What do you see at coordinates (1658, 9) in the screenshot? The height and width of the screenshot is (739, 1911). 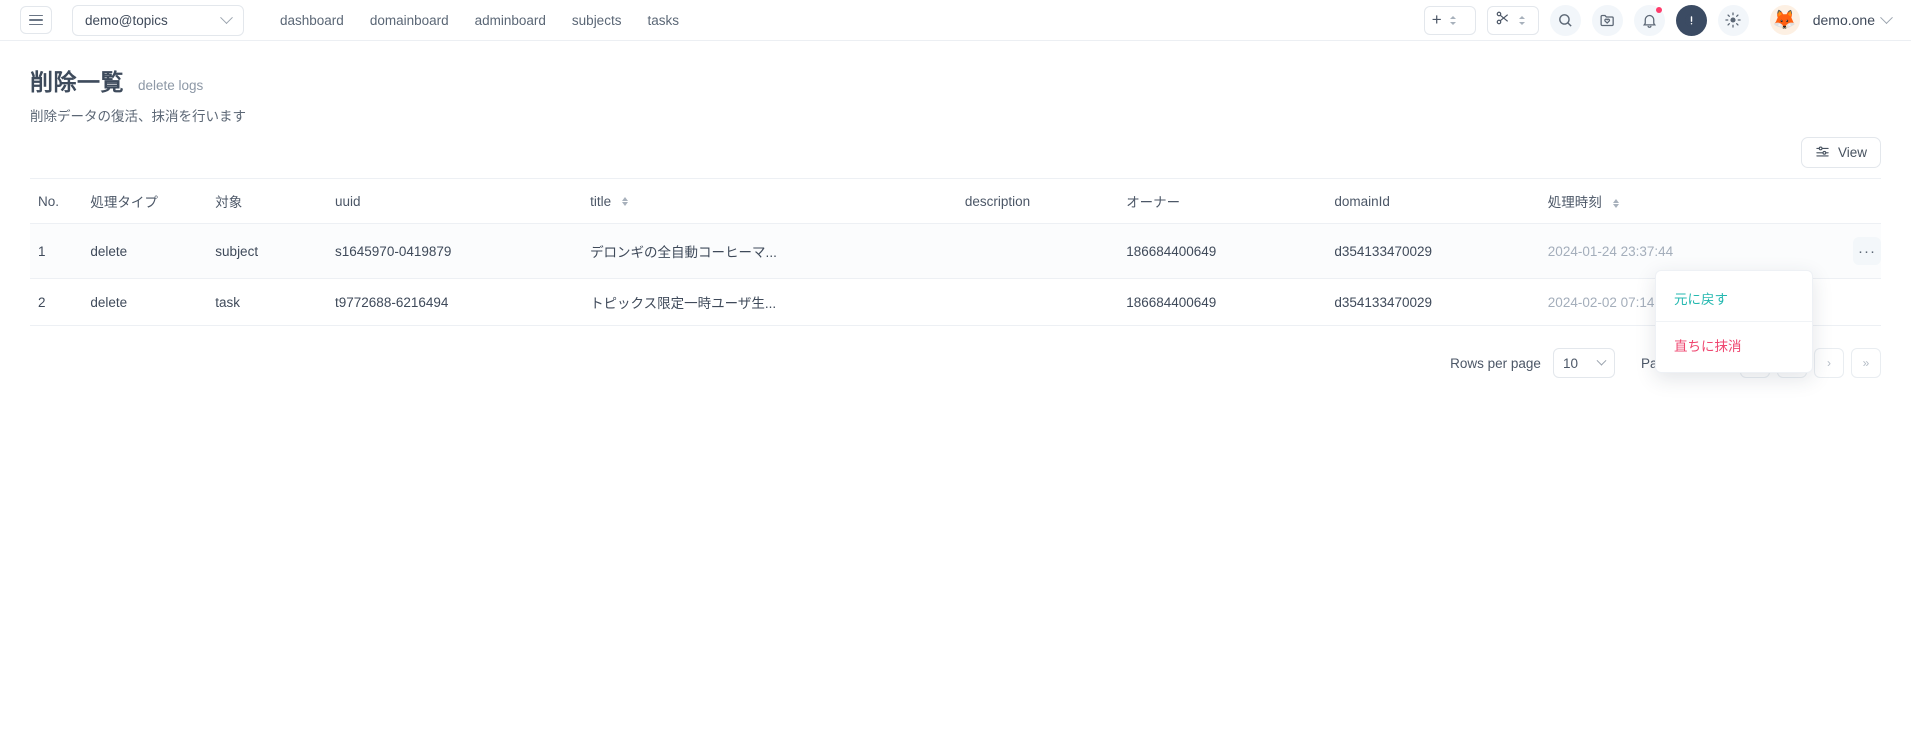 I see `notification-badge` at bounding box center [1658, 9].